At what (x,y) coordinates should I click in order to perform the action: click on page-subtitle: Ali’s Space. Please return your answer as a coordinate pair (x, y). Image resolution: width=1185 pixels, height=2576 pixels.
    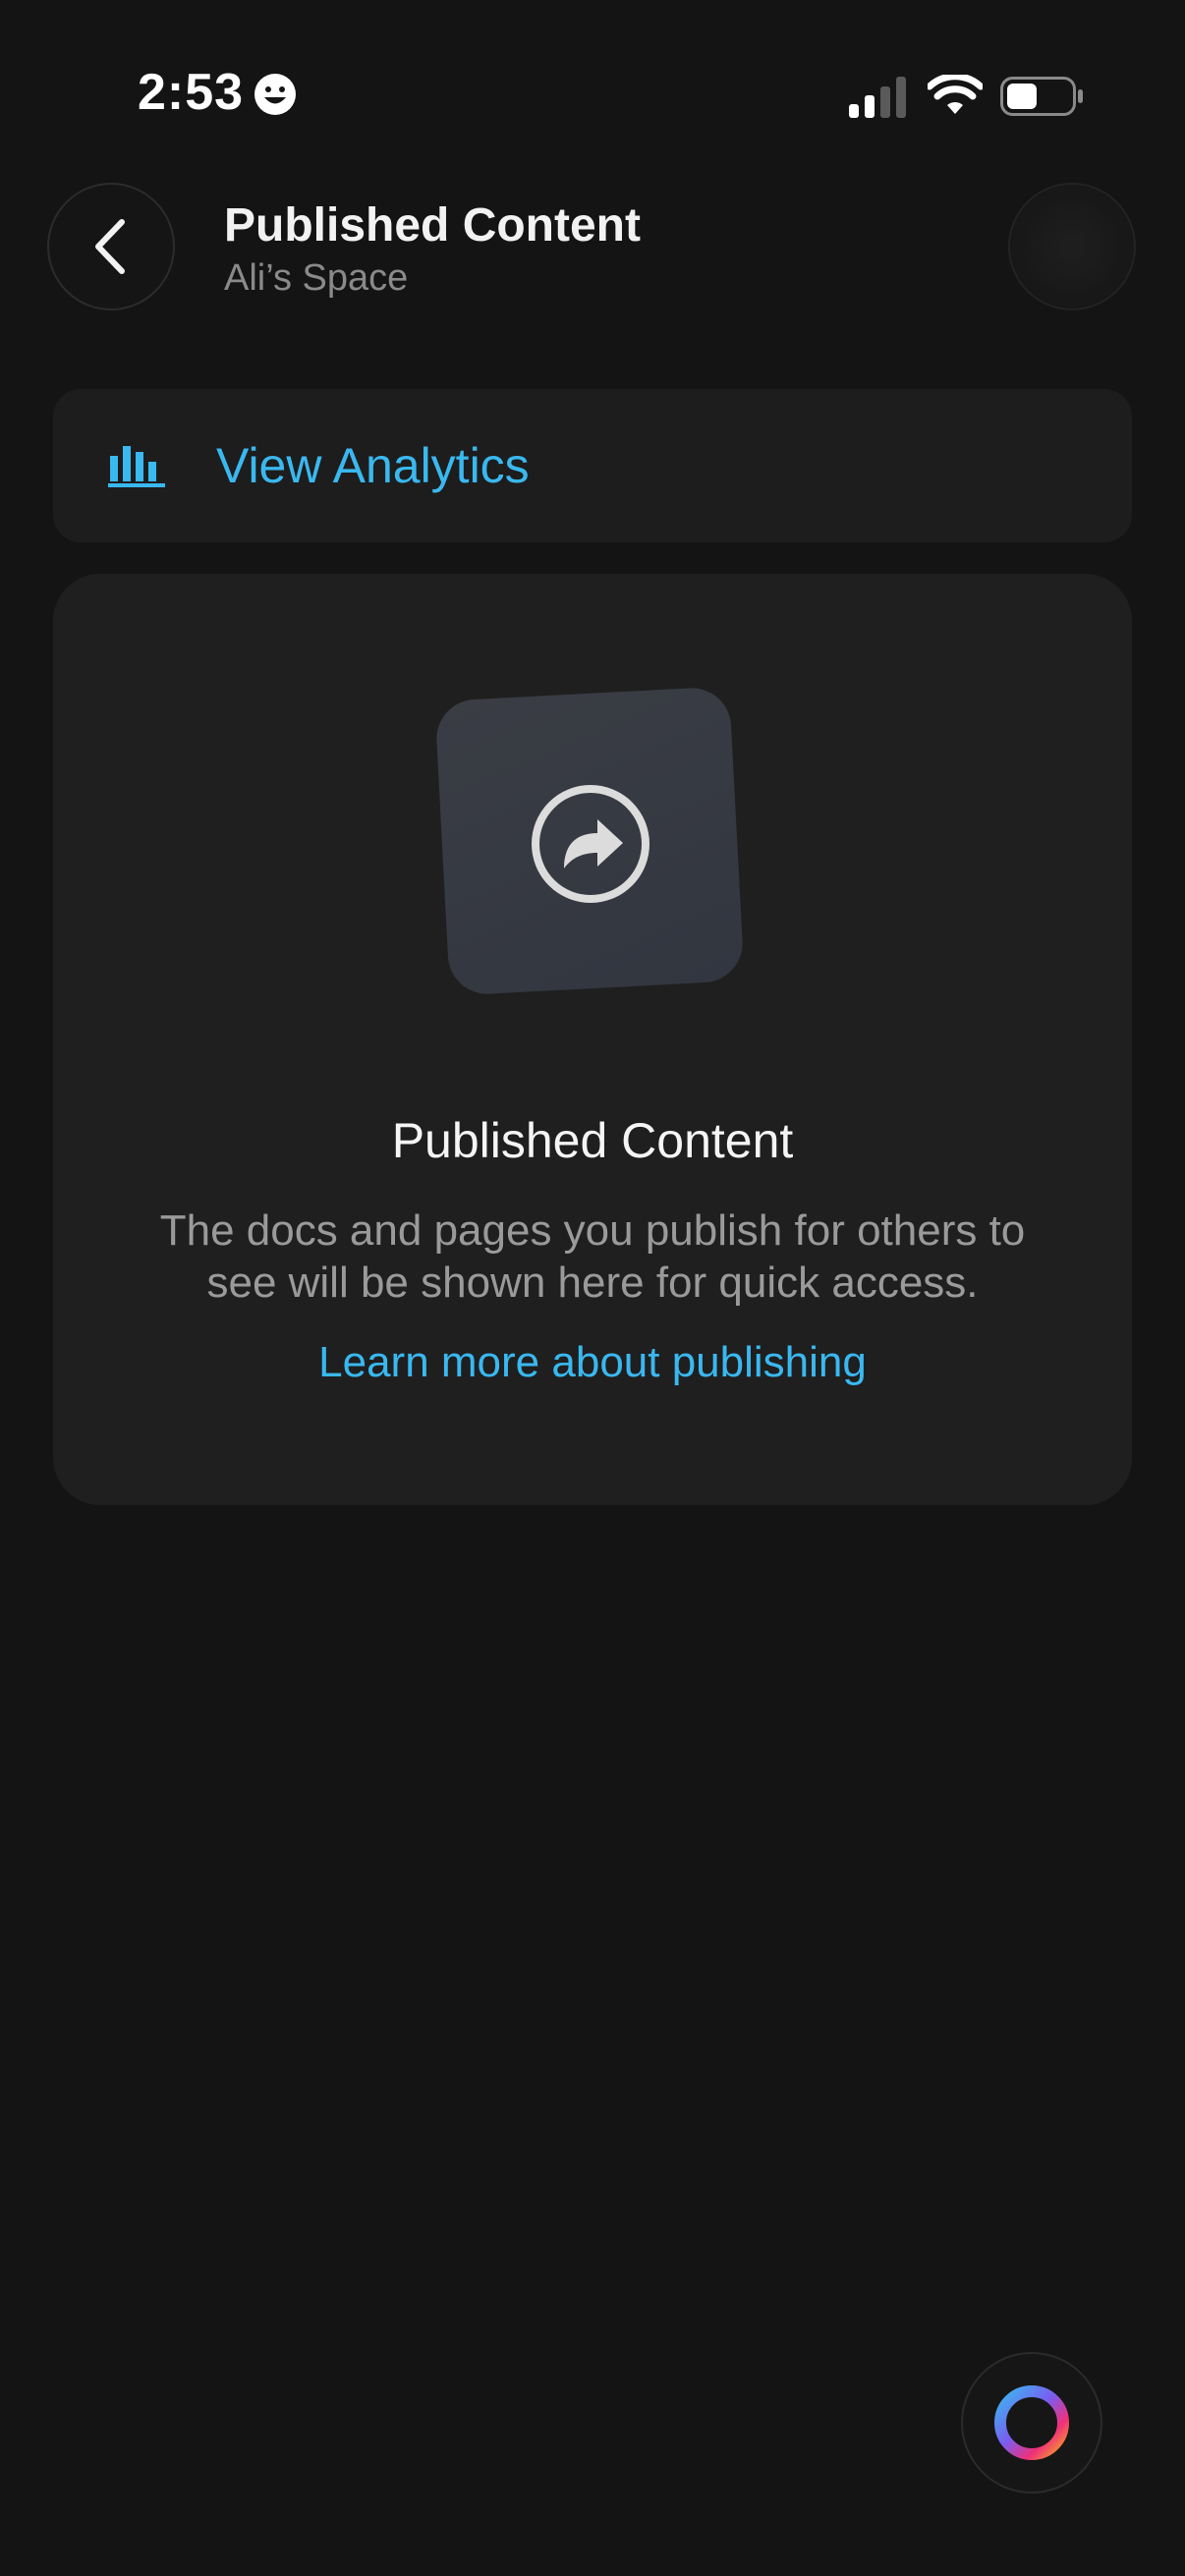
    Looking at the image, I should click on (317, 278).